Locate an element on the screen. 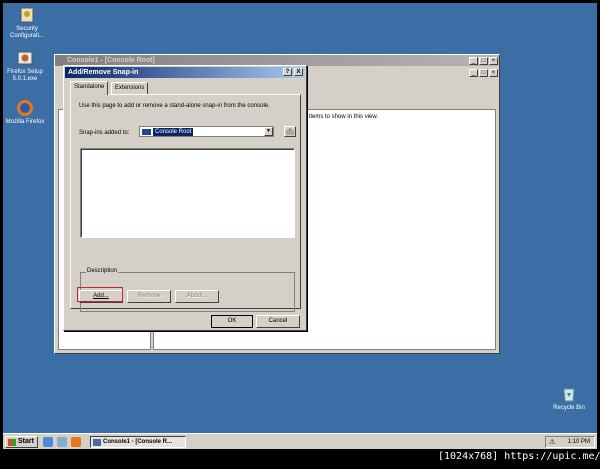  ok-button: OK is located at coordinates (232, 321).